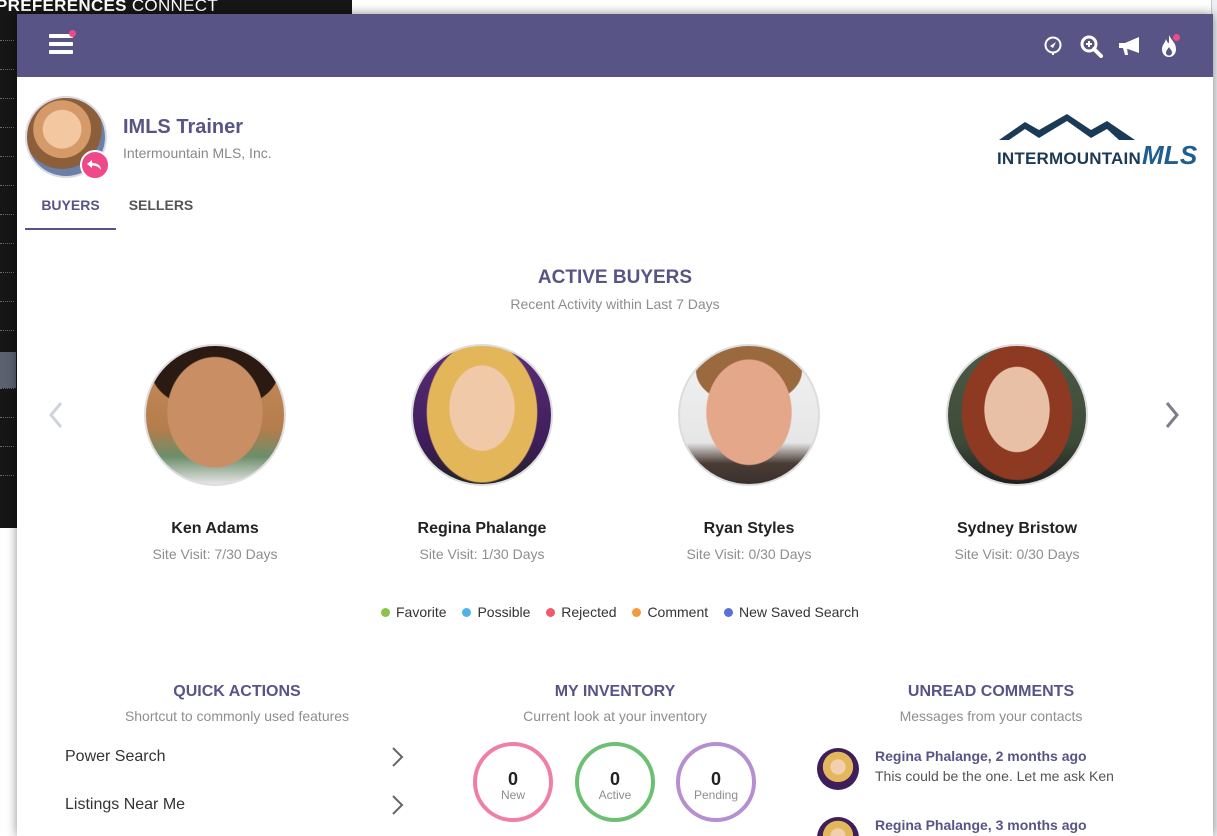  What do you see at coordinates (614, 779) in the screenshot?
I see `inventory-active-count: 0` at bounding box center [614, 779].